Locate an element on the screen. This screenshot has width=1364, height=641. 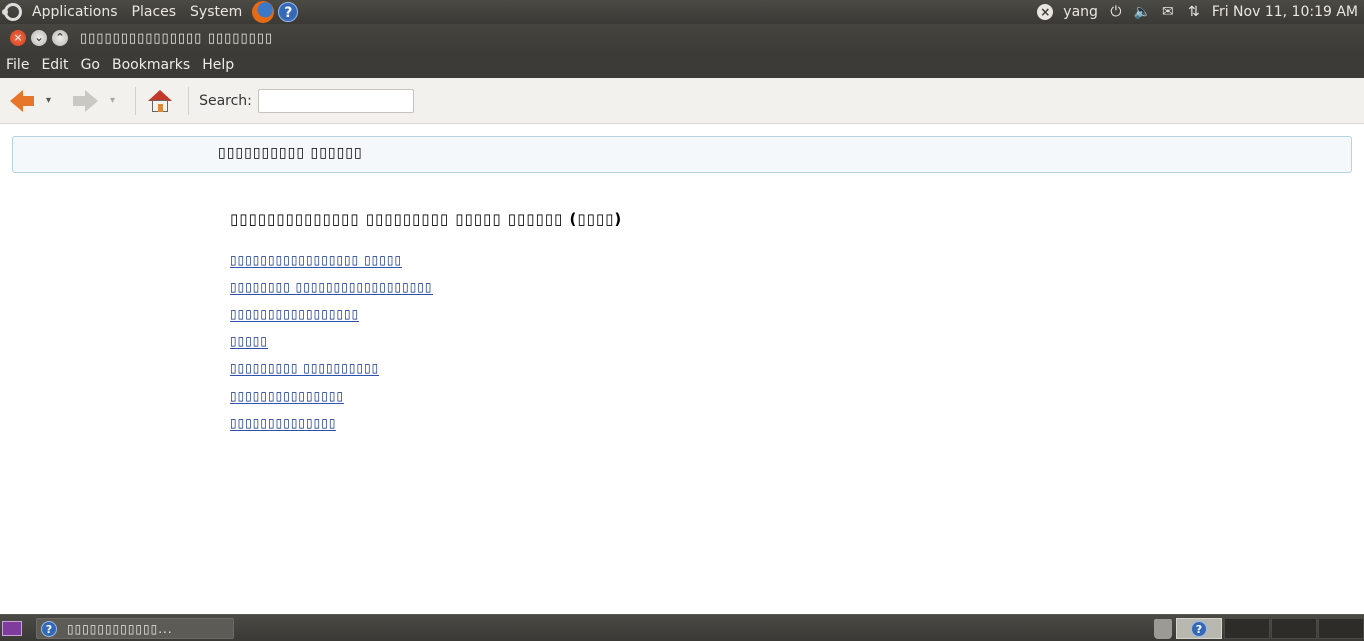
topic-link: ▯▯▯▯▯▯▯▯▯▯▯▯▯▯ is located at coordinates (283, 423).